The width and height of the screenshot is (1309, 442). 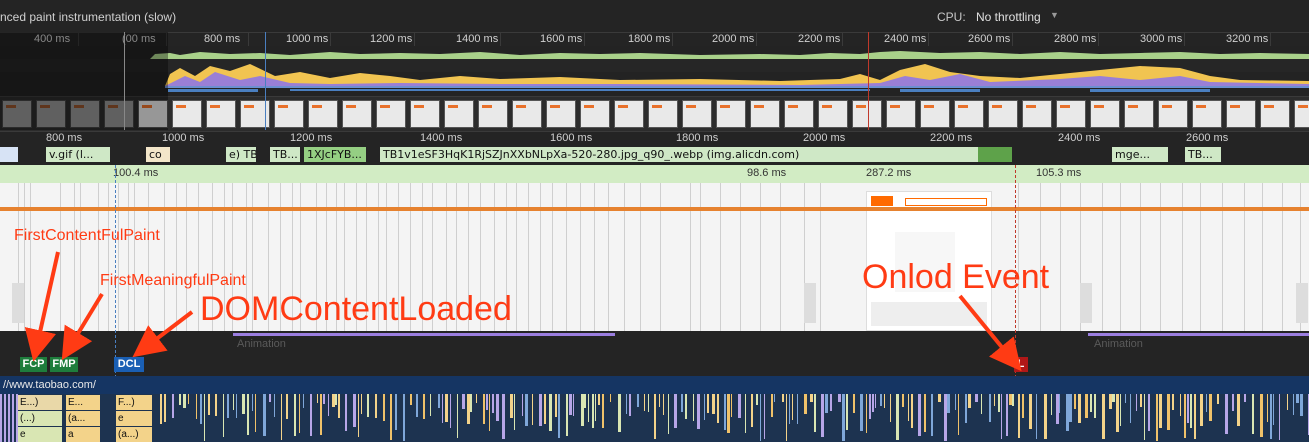 I want to click on fcp-arrow, so click(x=42, y=306).